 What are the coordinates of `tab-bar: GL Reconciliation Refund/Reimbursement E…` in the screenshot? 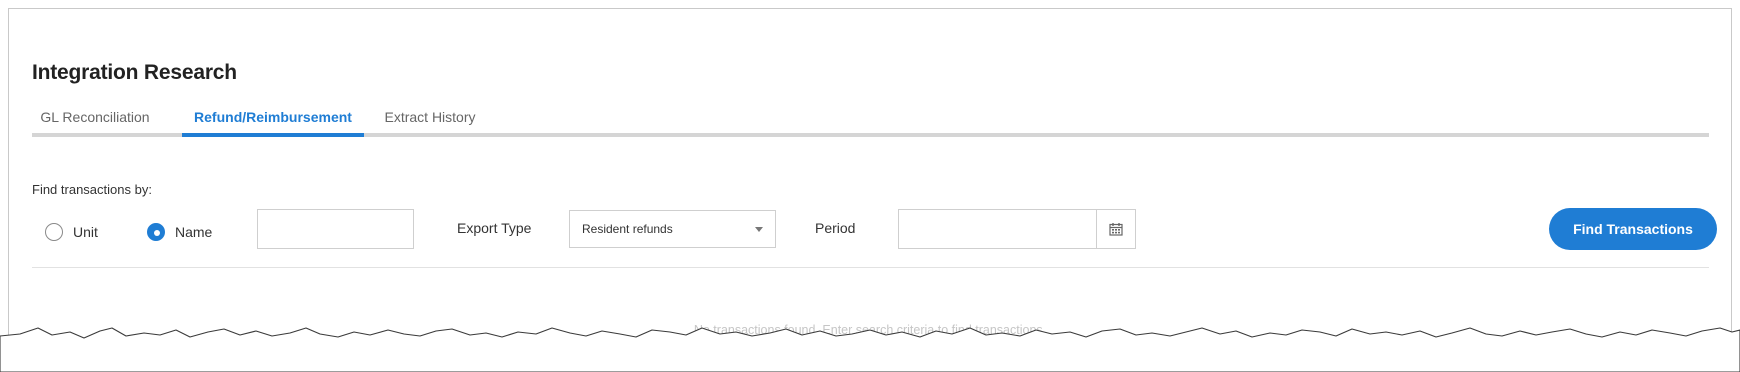 It's located at (870, 121).